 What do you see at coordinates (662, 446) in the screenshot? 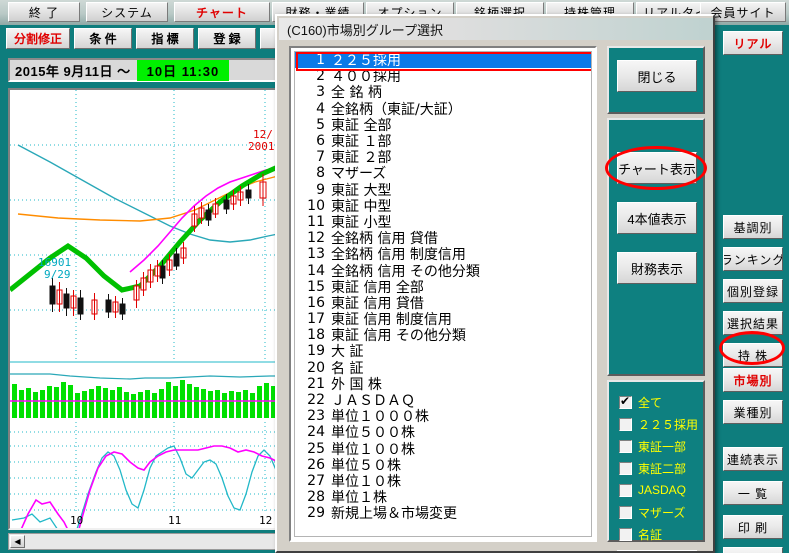
I see `filter-checkbox-label: 東証一部` at bounding box center [662, 446].